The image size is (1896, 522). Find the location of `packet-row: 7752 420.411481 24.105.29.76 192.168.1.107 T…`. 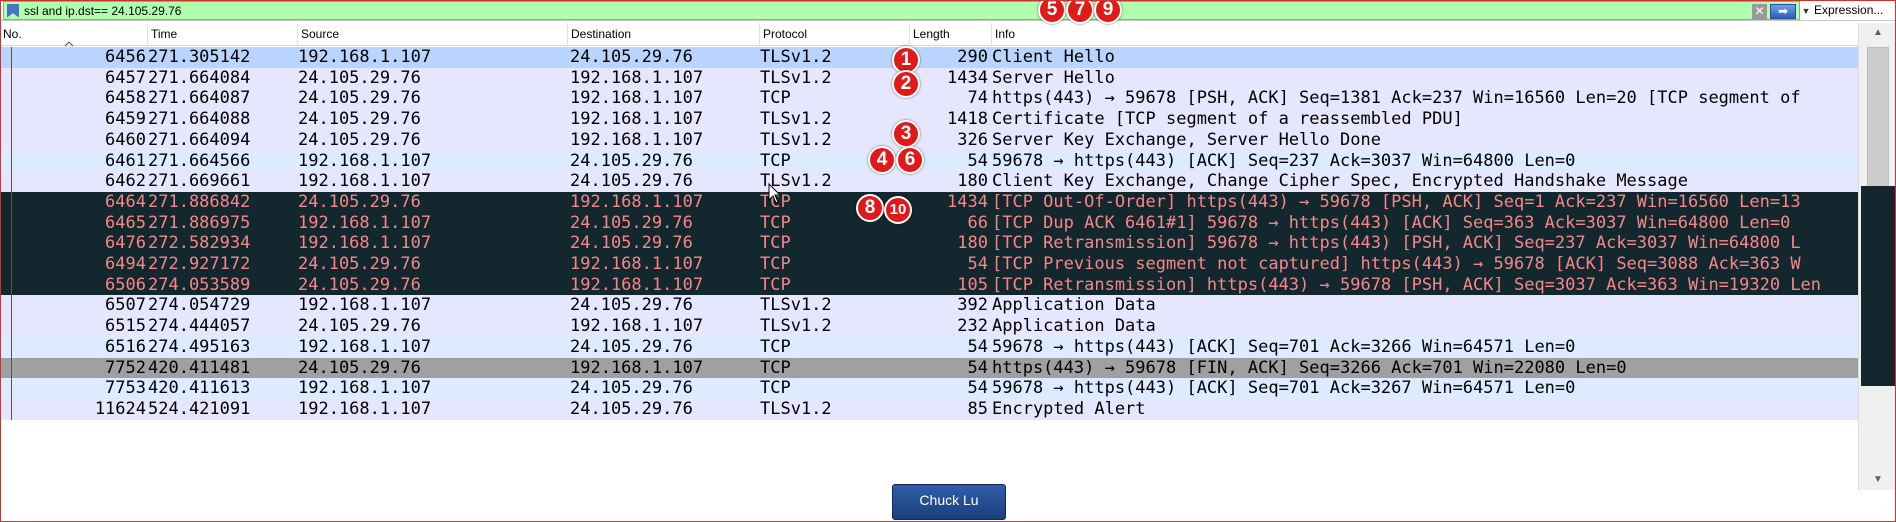

packet-row: 7752 420.411481 24.105.29.76 192.168.1.107 T… is located at coordinates (929, 368).